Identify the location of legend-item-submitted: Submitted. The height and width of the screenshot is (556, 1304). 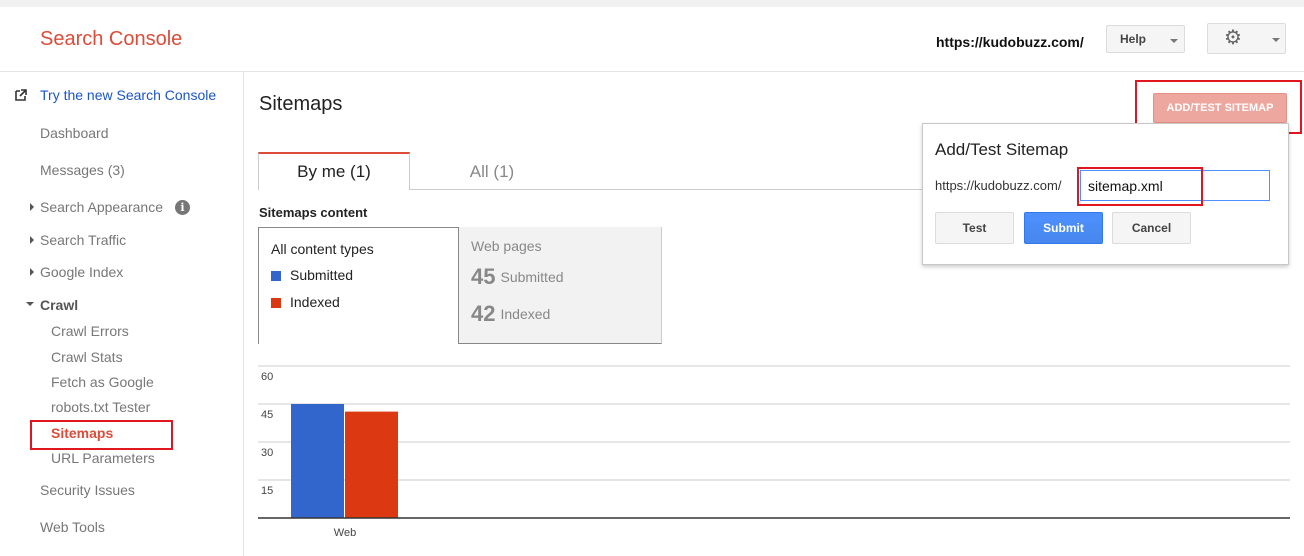
(312, 275).